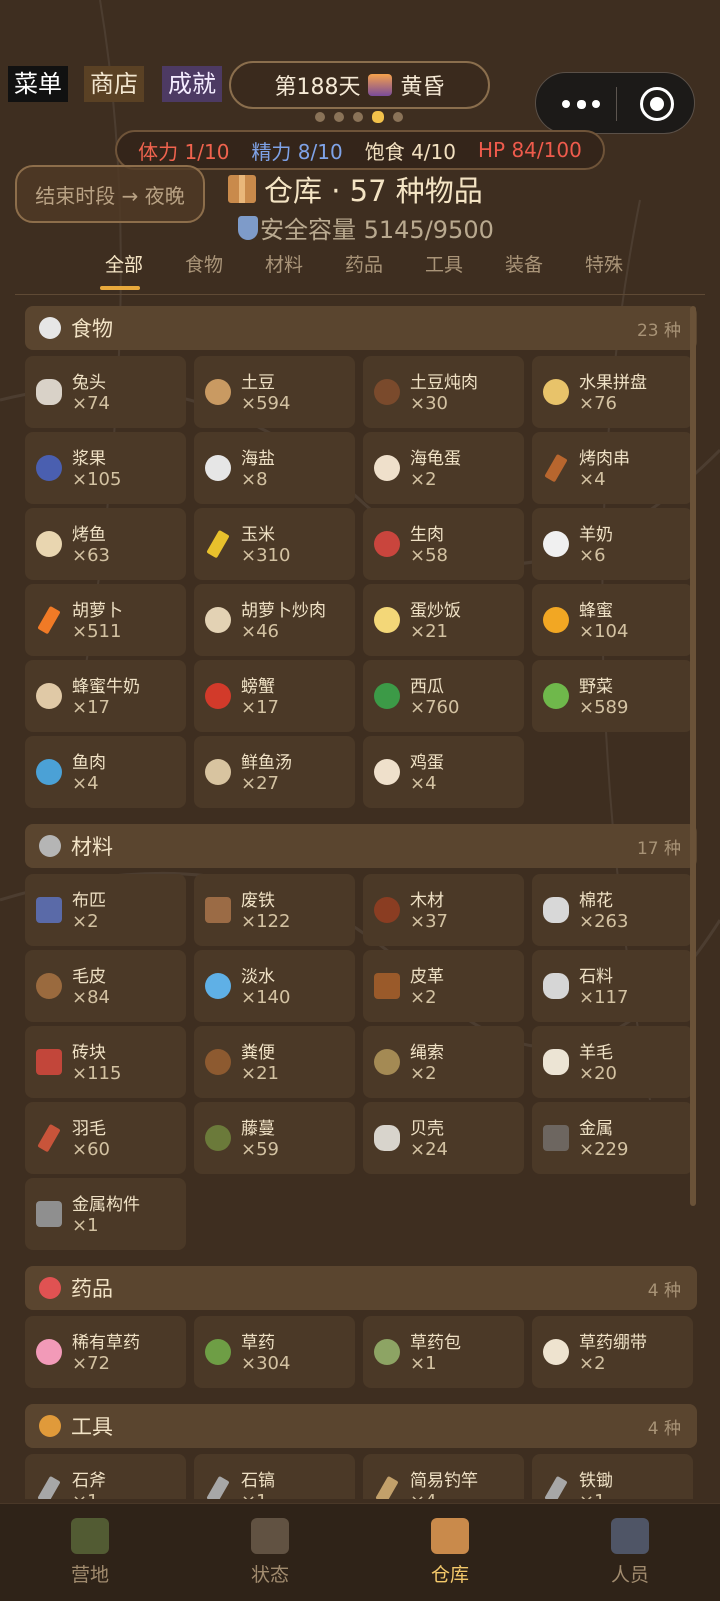 This screenshot has width=720, height=1601. What do you see at coordinates (364, 271) in the screenshot?
I see `tab-3: 药品` at bounding box center [364, 271].